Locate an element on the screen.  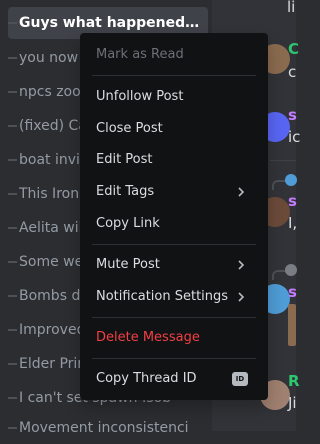
menu-item-label: Copy Thread ID is located at coordinates (146, 378).